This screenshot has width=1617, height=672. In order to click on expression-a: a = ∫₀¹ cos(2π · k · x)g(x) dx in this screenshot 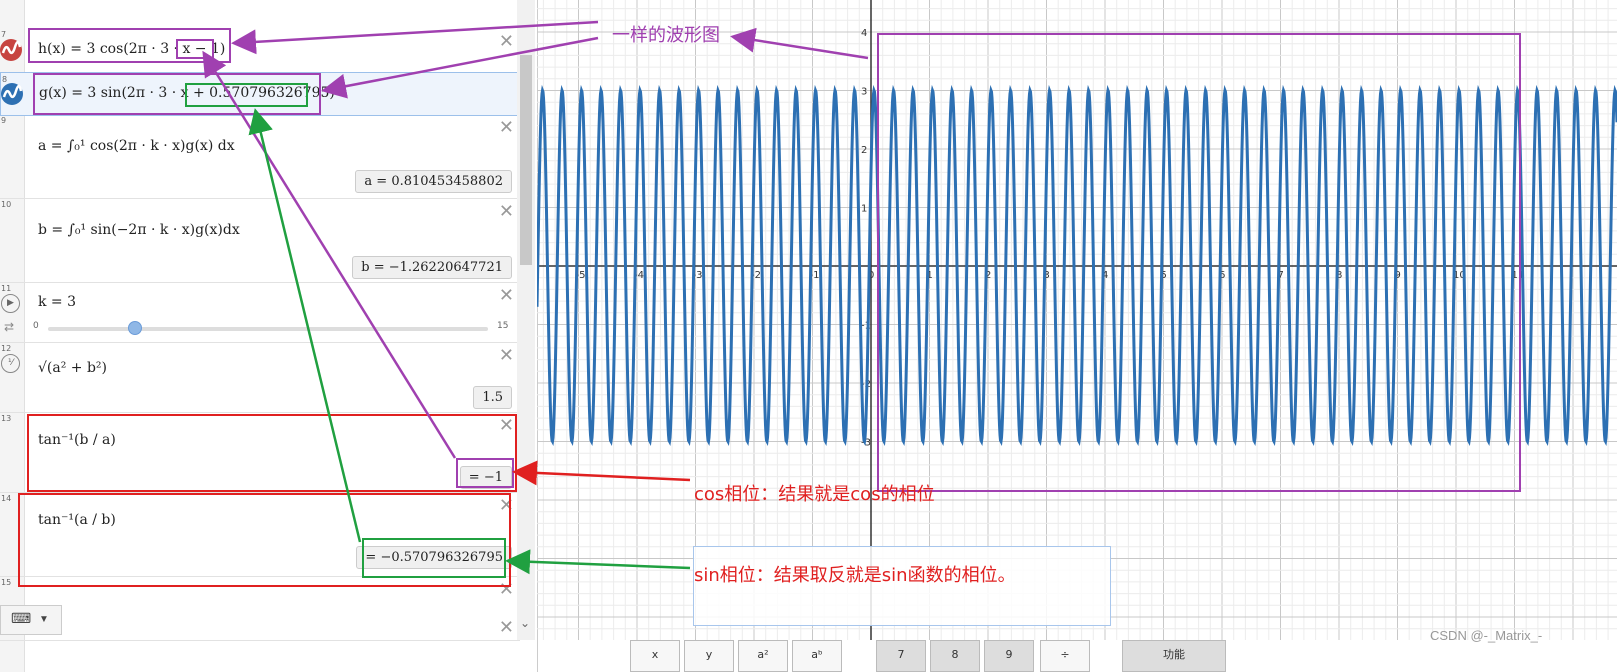, I will do `click(136, 146)`.